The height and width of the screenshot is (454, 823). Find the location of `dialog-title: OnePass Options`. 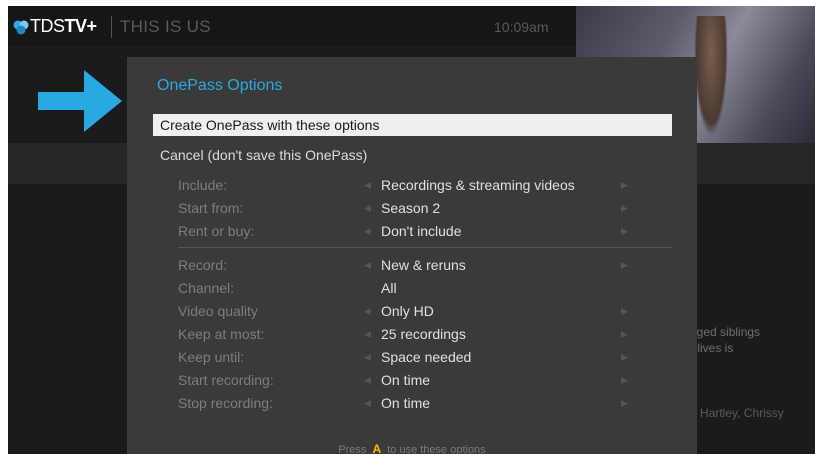

dialog-title: OnePass Options is located at coordinates (220, 85).